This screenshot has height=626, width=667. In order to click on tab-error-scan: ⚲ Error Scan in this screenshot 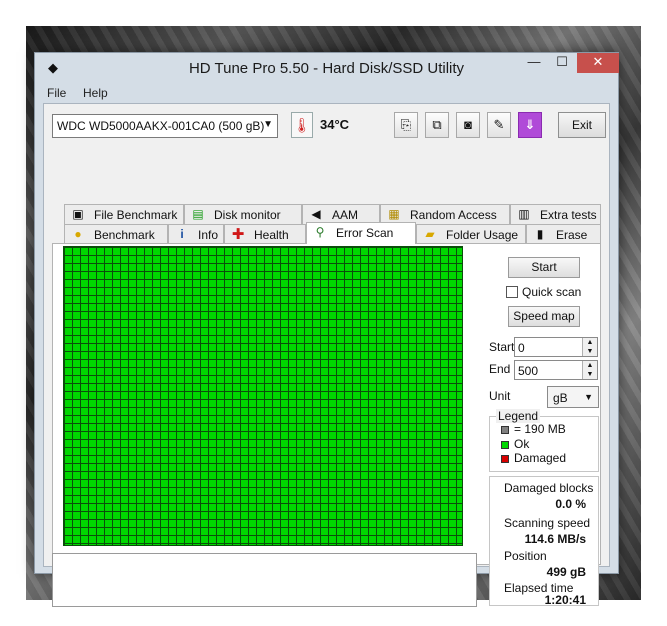, I will do `click(361, 233)`.